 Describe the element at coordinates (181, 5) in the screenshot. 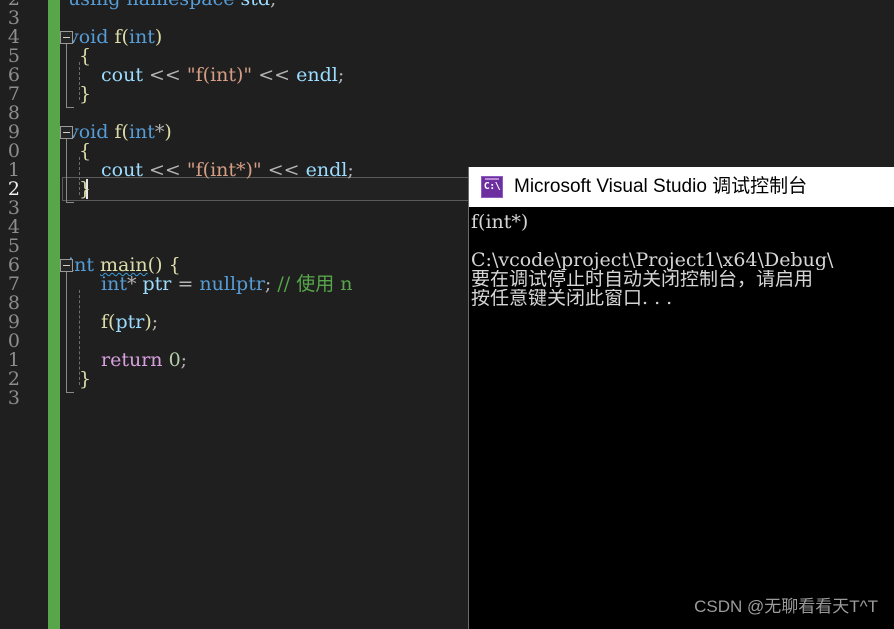

I see `code-token: namespace` at that location.